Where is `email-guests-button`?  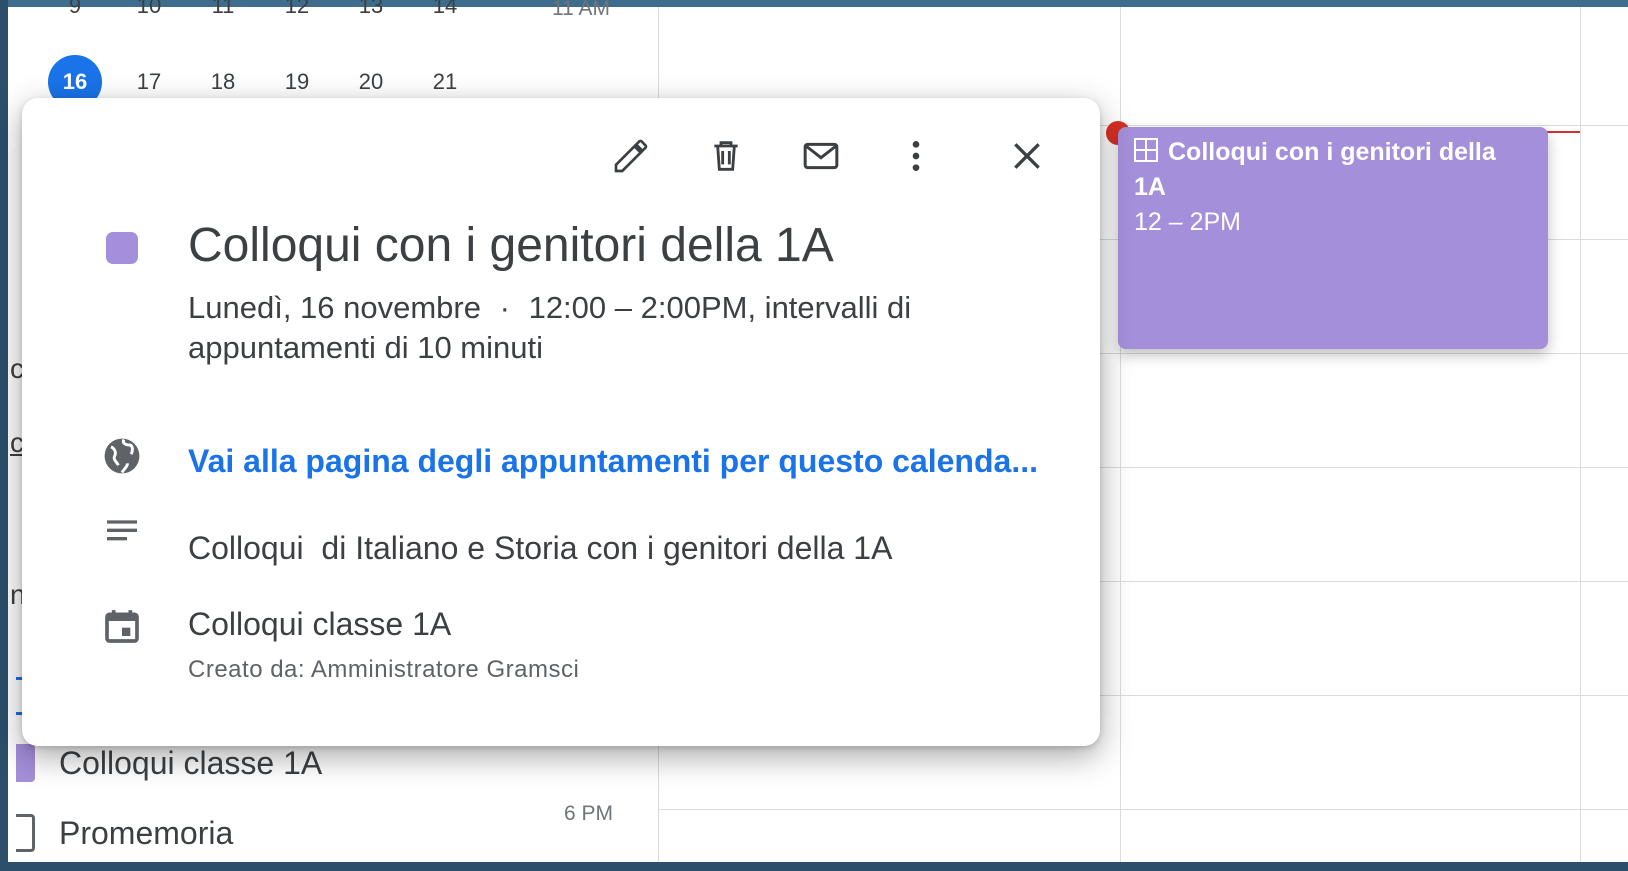 email-guests-button is located at coordinates (821, 158).